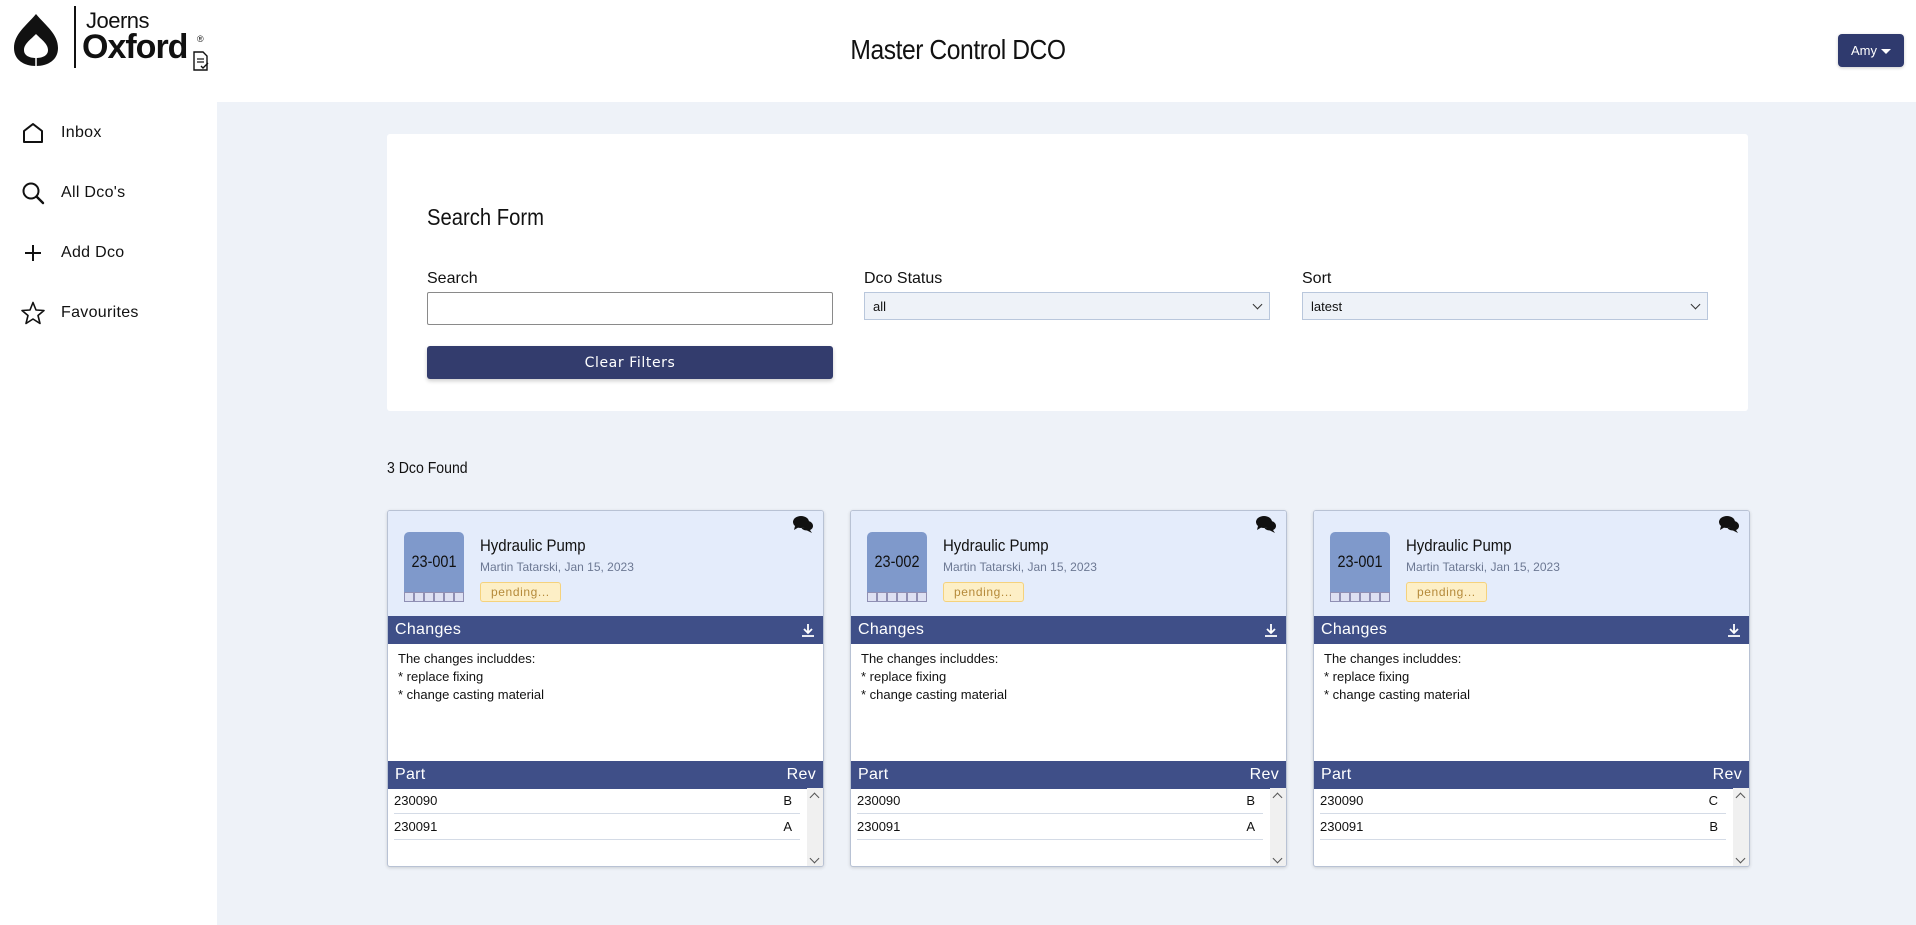 The height and width of the screenshot is (925, 1916). I want to click on clear-filters-button: Clear Filters, so click(630, 362).